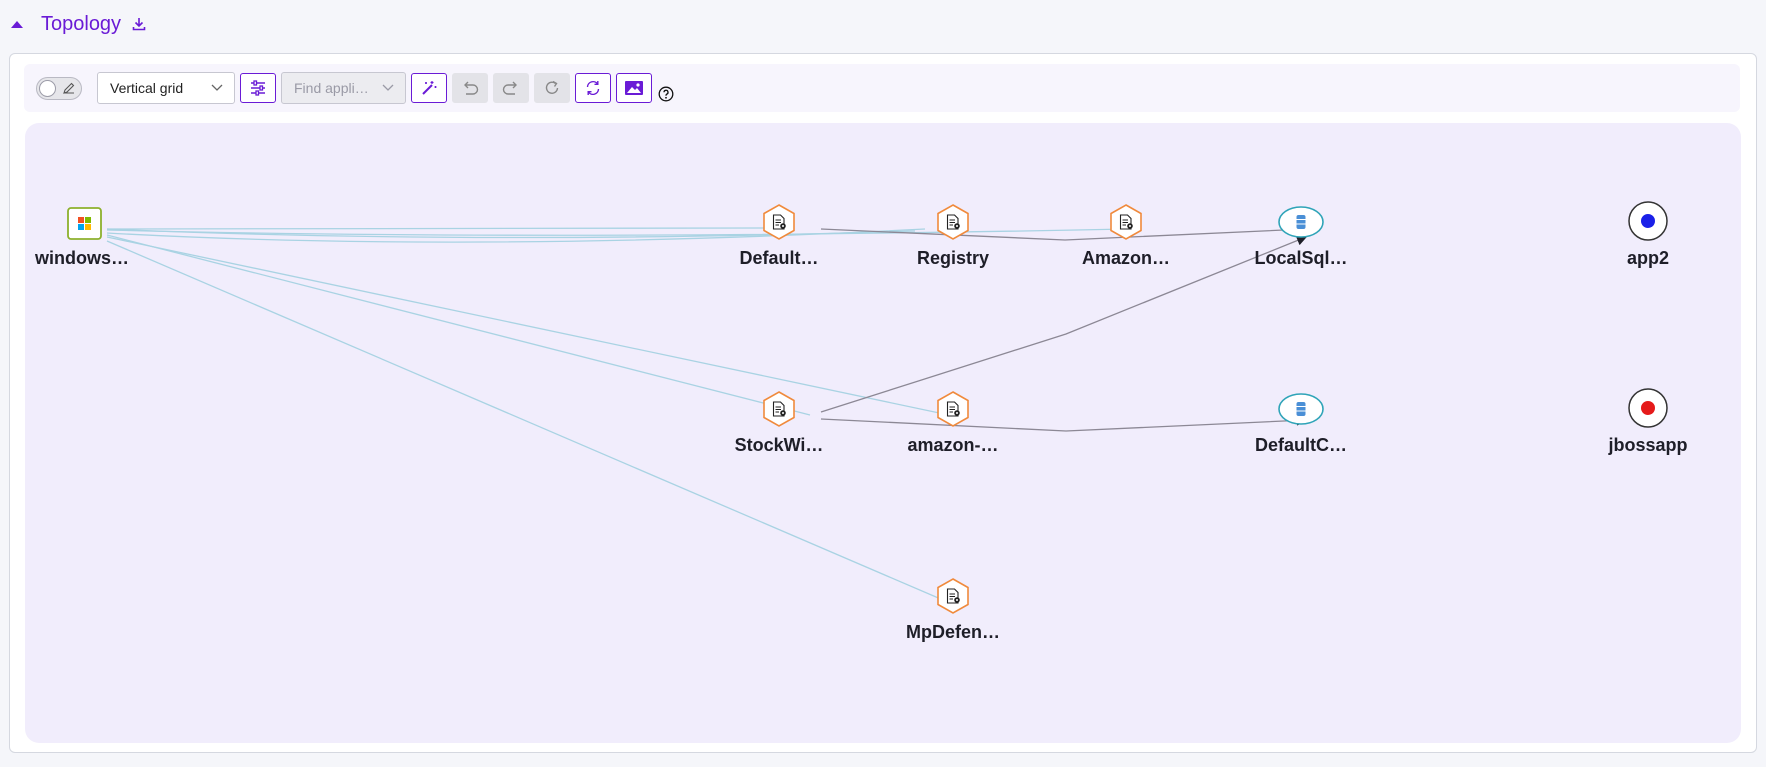 The width and height of the screenshot is (1766, 767). What do you see at coordinates (953, 409) in the screenshot?
I see `node-amazon-dash` at bounding box center [953, 409].